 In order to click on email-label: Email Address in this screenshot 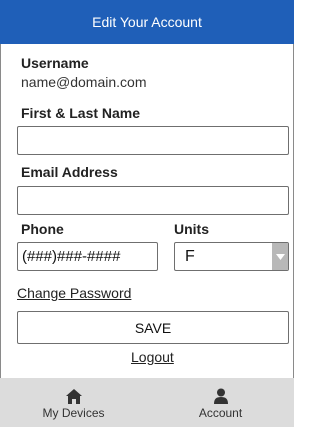, I will do `click(69, 172)`.